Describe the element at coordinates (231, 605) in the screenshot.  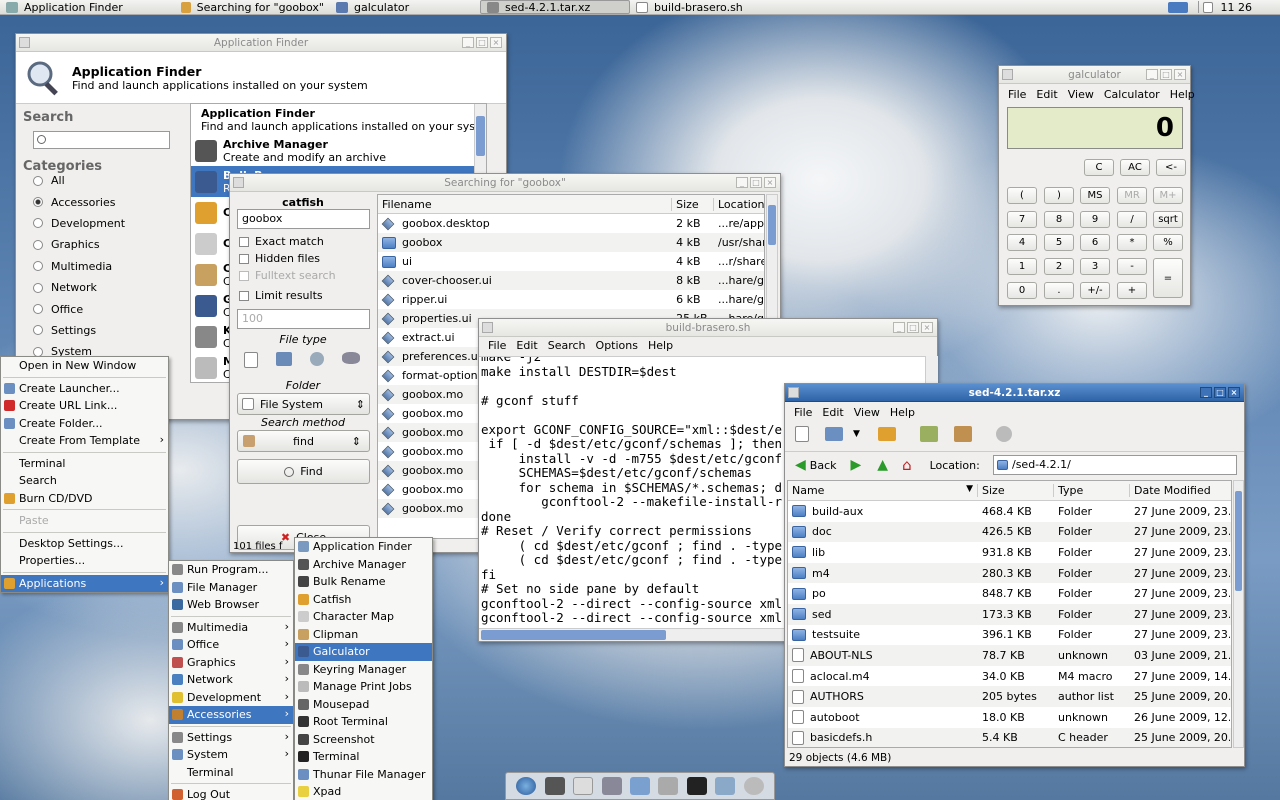
I see `menu-item: Web Browser` at that location.